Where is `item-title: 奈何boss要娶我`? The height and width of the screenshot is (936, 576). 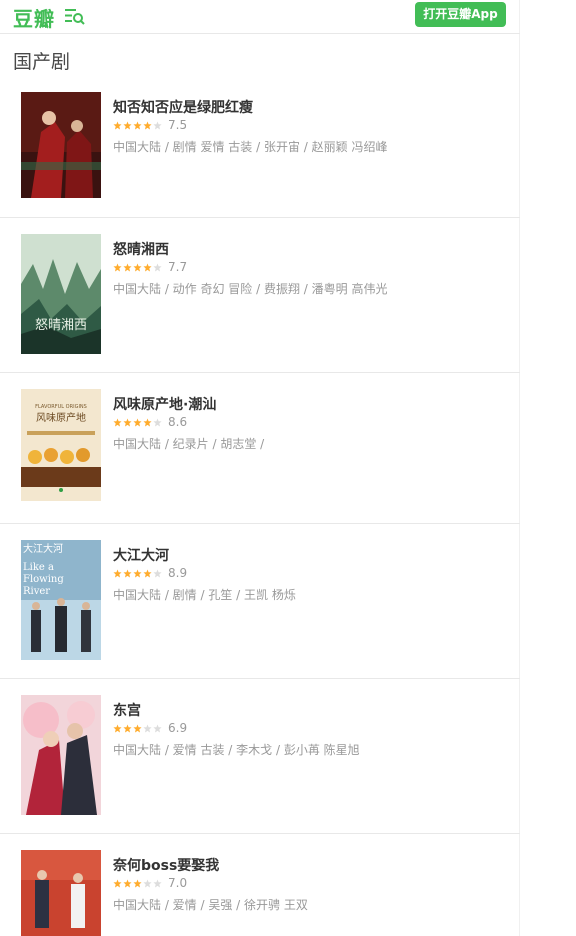
item-title: 奈何boss要娶我 is located at coordinates (166, 865).